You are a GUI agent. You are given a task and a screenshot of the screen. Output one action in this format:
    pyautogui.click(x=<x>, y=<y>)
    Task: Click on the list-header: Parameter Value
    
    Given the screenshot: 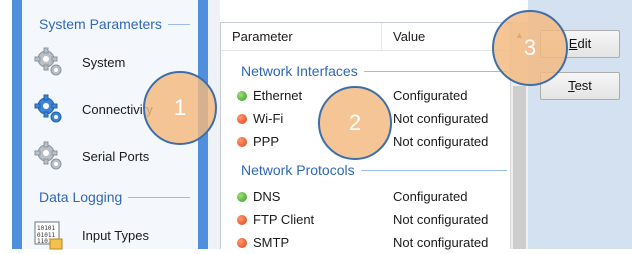 What is the action you would take?
    pyautogui.click(x=374, y=37)
    